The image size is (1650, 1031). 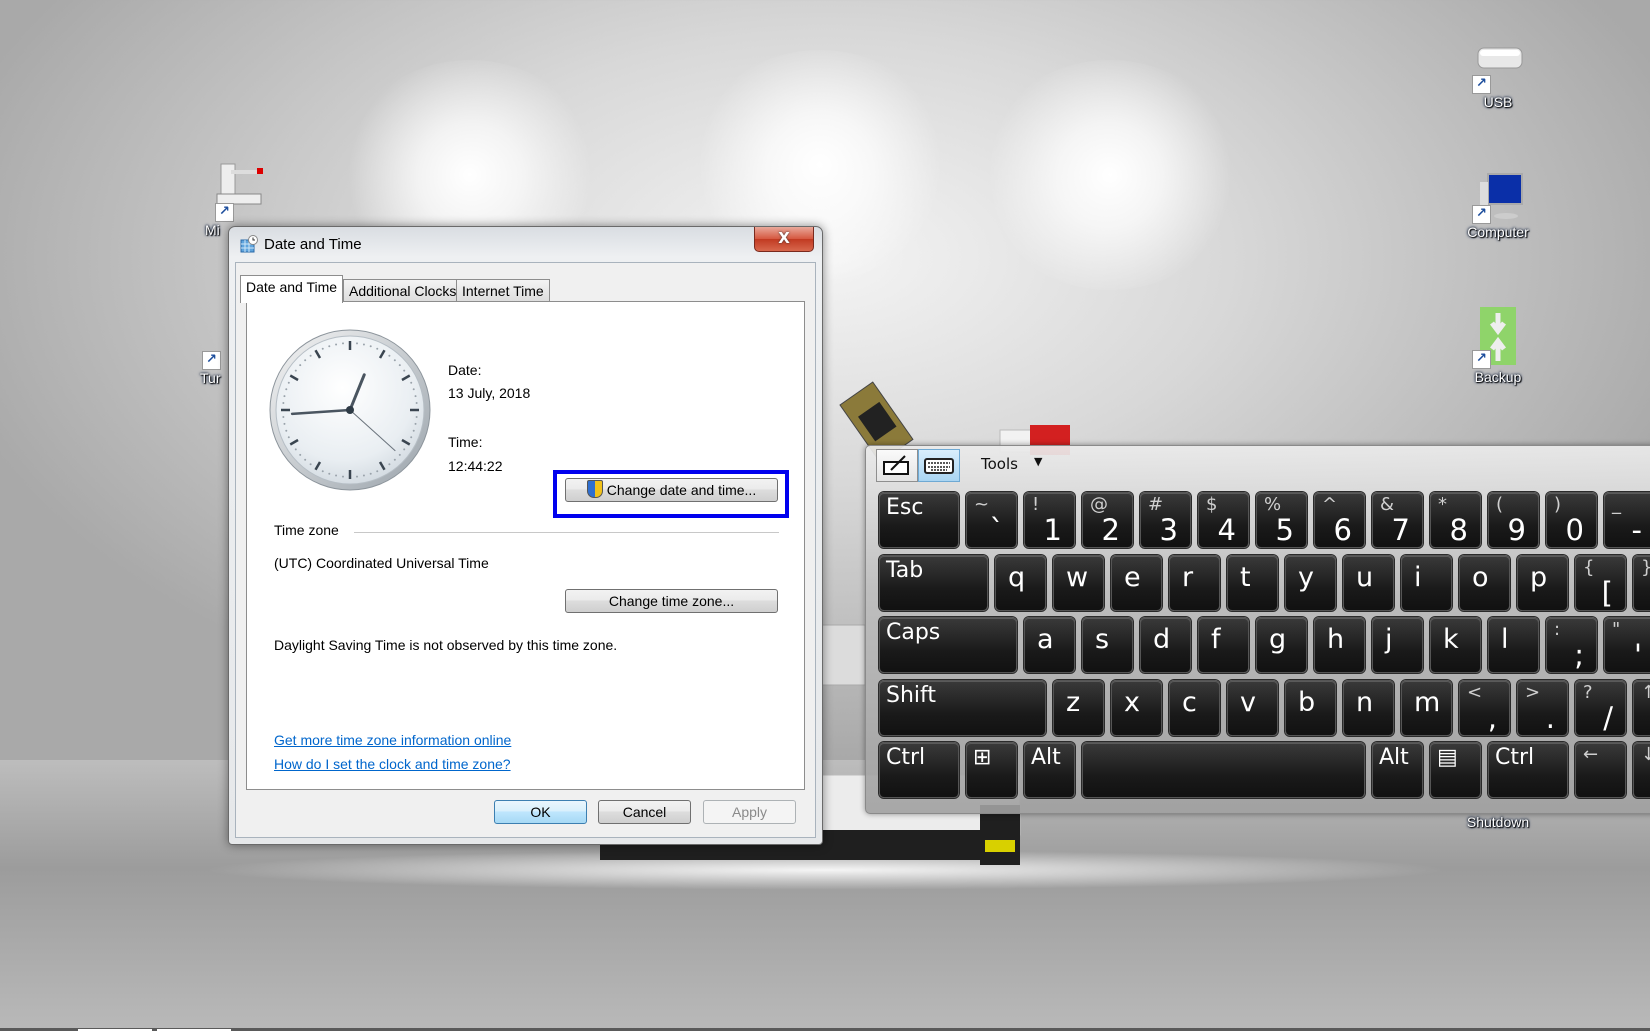 What do you see at coordinates (982, 504) in the screenshot?
I see `key-shift-label: ~` at bounding box center [982, 504].